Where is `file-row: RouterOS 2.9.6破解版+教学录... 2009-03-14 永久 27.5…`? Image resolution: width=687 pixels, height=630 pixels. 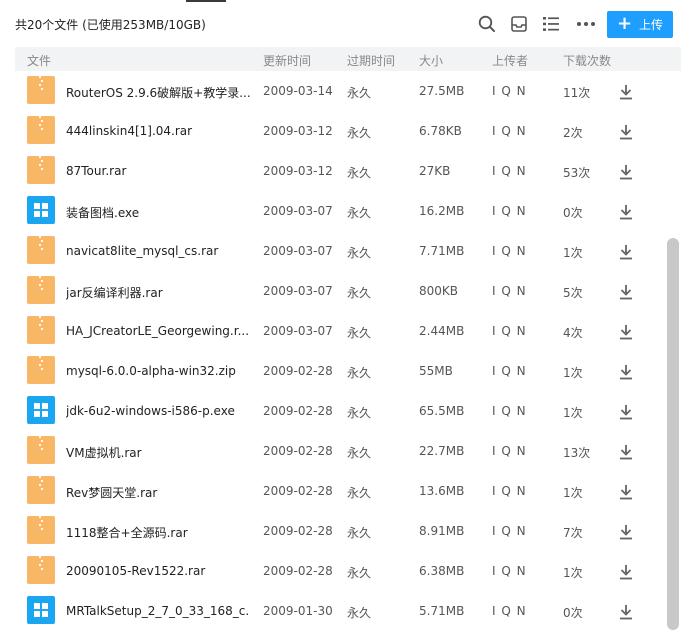
file-row: RouterOS 2.9.6破解版+教学录... 2009-03-14 永久 27.5… is located at coordinates (340, 91).